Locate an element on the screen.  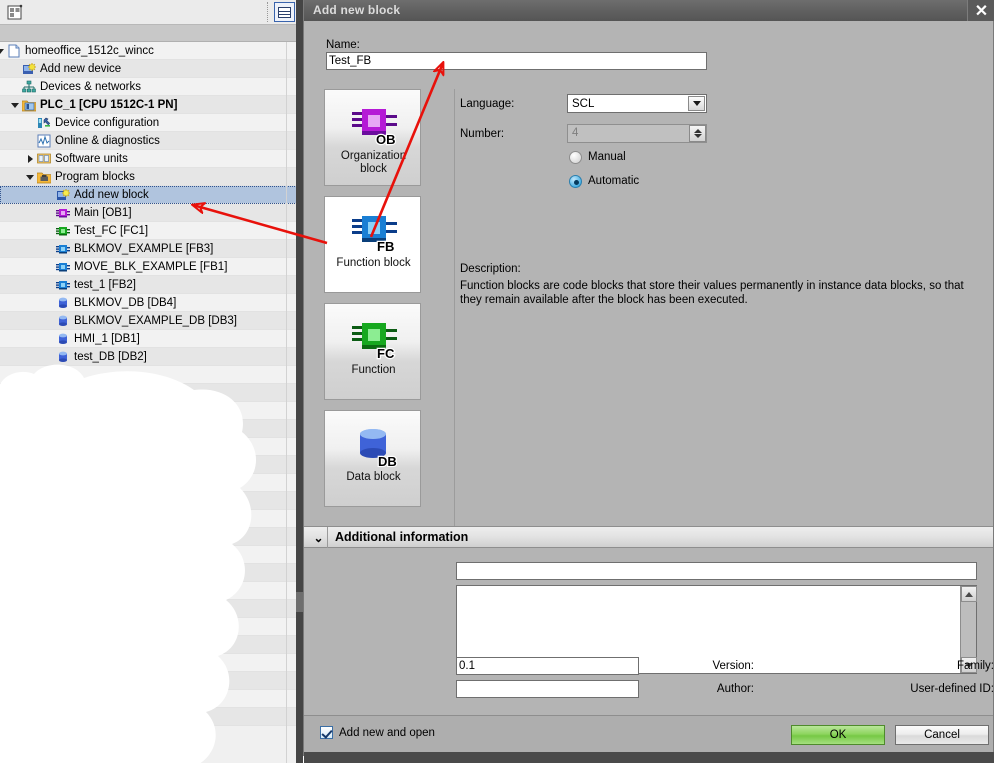
radio-manual: Manual is located at coordinates (597, 157).